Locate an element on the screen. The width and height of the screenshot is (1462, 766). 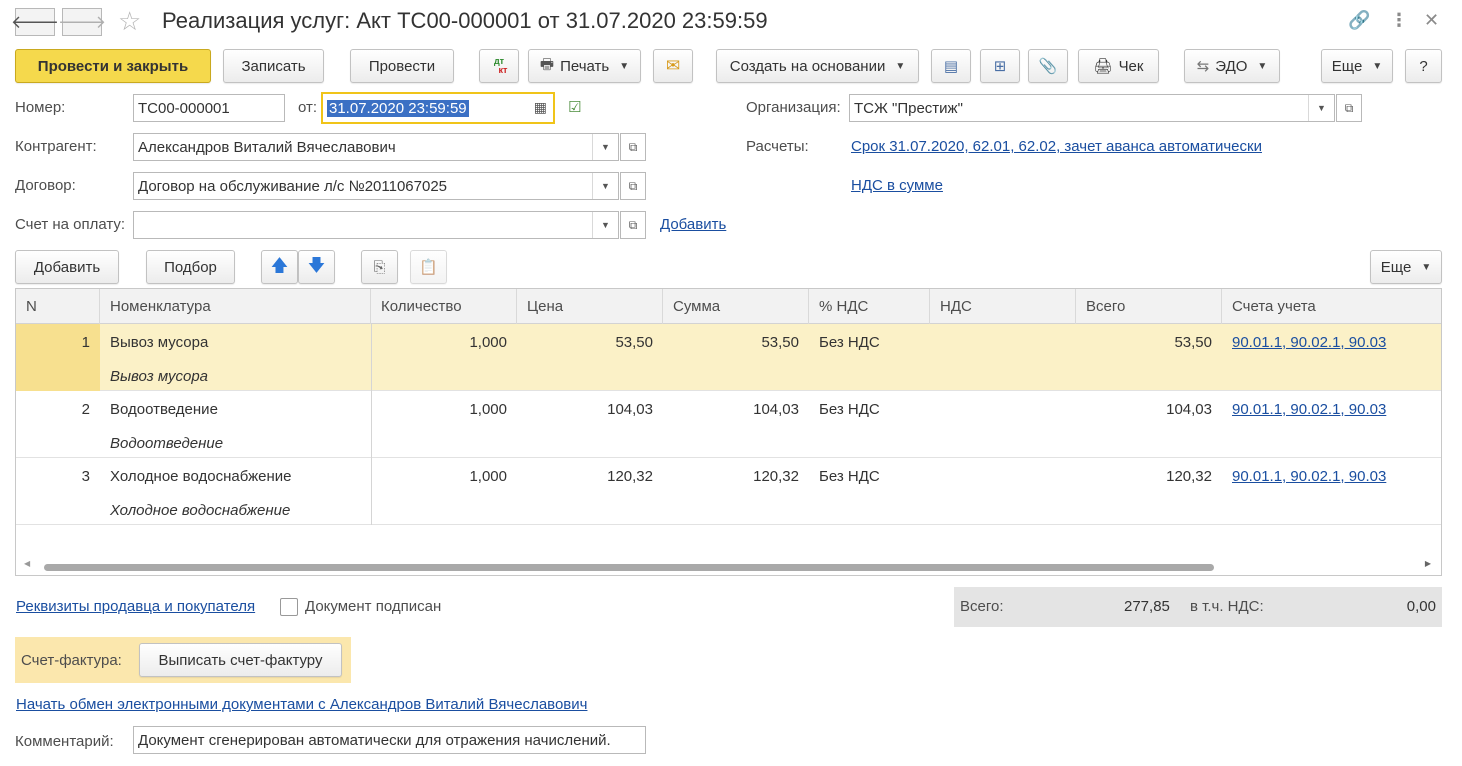
table-pick-button: Подбор is located at coordinates (190, 267).